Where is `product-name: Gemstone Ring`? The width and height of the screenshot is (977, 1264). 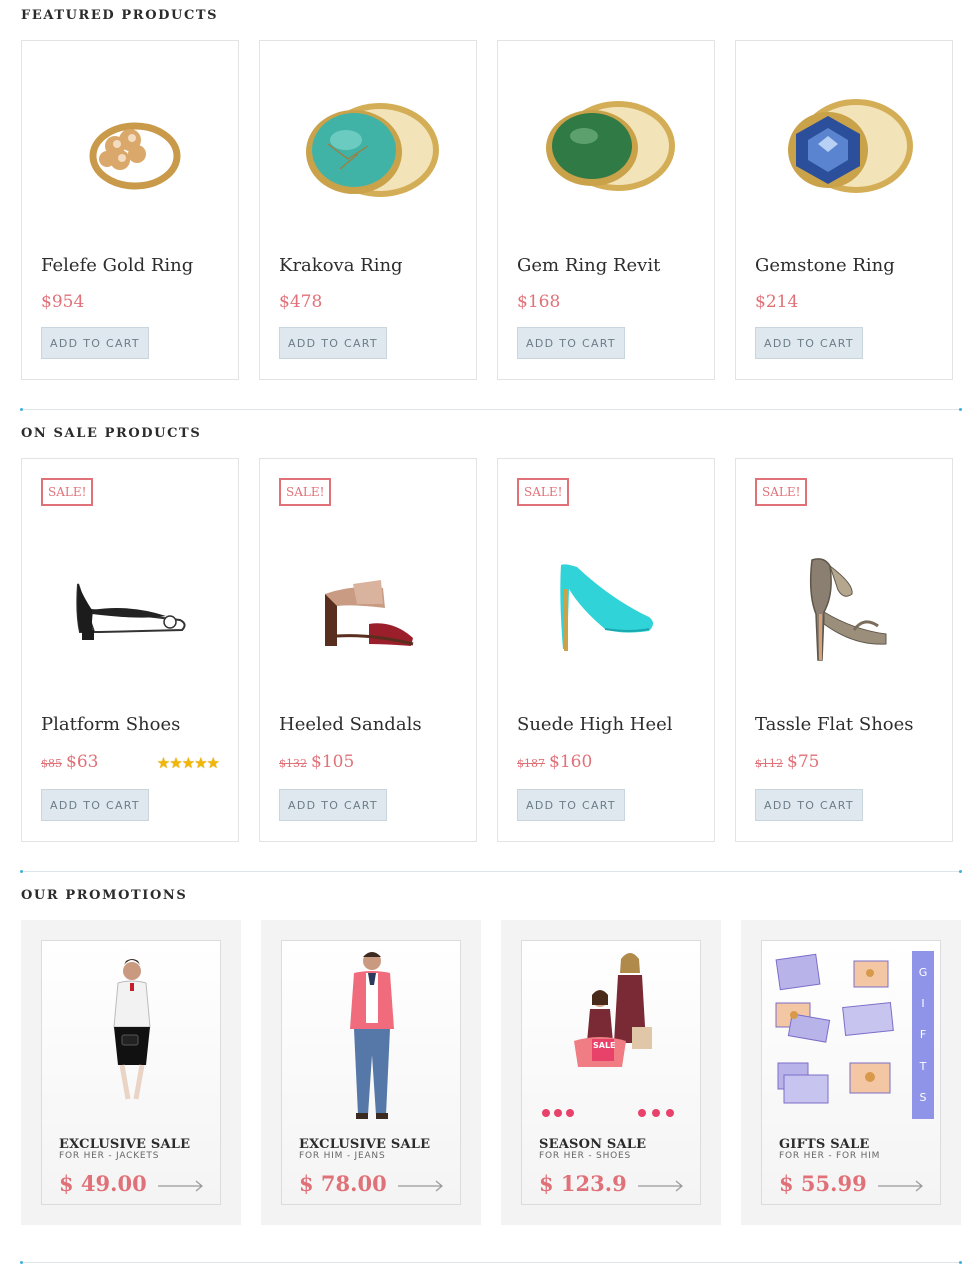 product-name: Gemstone Ring is located at coordinates (825, 265).